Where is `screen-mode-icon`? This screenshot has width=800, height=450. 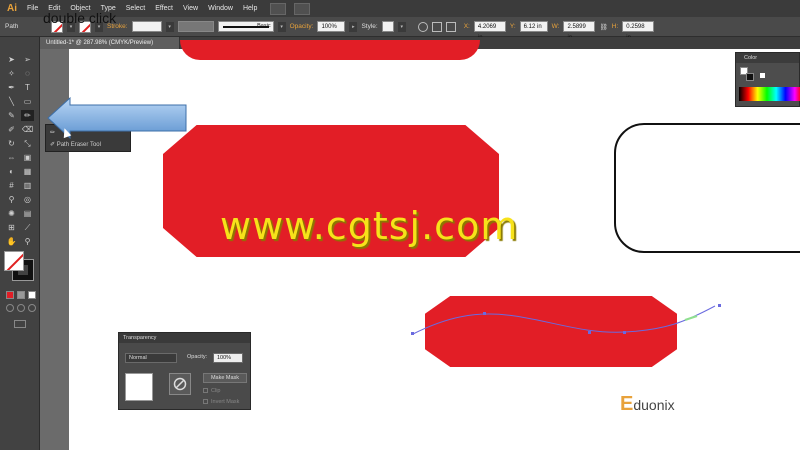 screen-mode-icon is located at coordinates (20, 324).